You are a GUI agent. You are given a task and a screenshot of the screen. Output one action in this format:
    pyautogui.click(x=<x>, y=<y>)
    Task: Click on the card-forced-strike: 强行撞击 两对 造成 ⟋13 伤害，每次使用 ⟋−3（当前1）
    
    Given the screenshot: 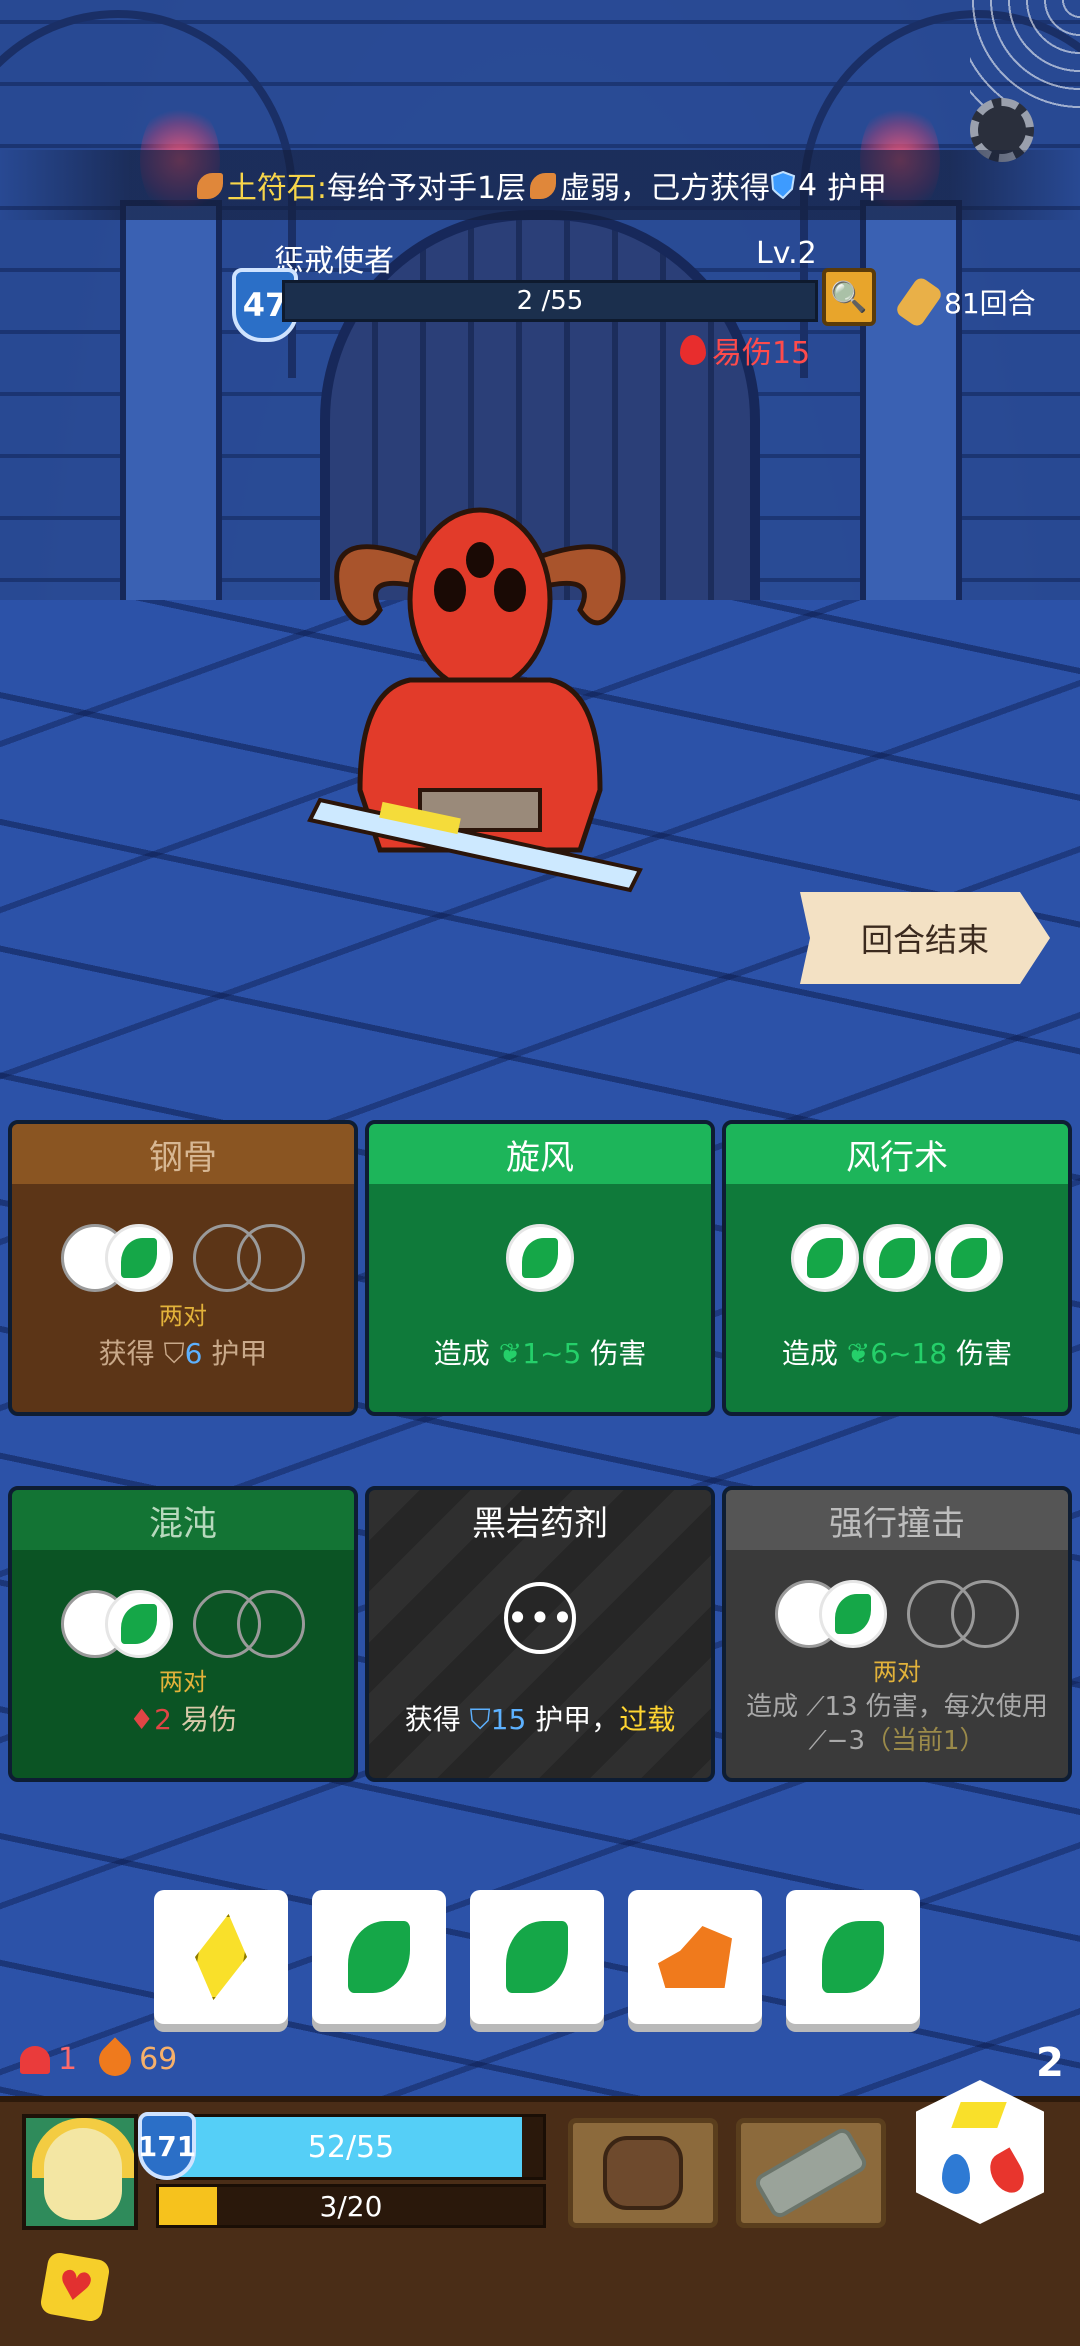 What is the action you would take?
    pyautogui.click(x=897, y=1634)
    